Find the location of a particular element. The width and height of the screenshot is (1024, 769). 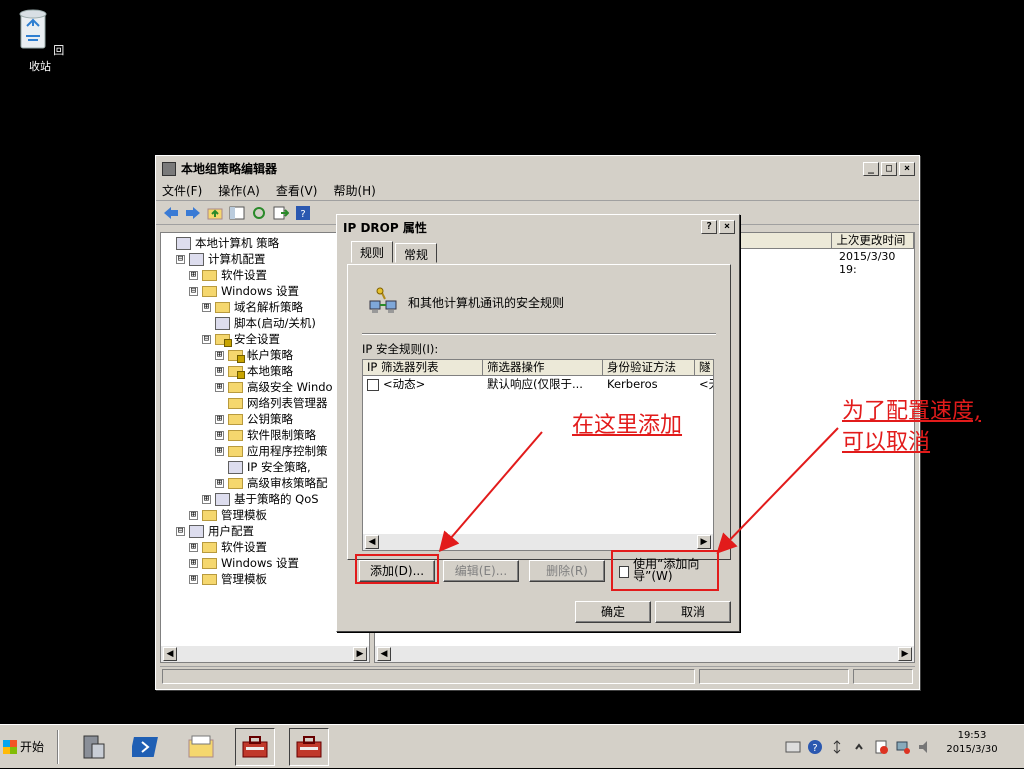

tab-rules: 规则 is located at coordinates (372, 252).